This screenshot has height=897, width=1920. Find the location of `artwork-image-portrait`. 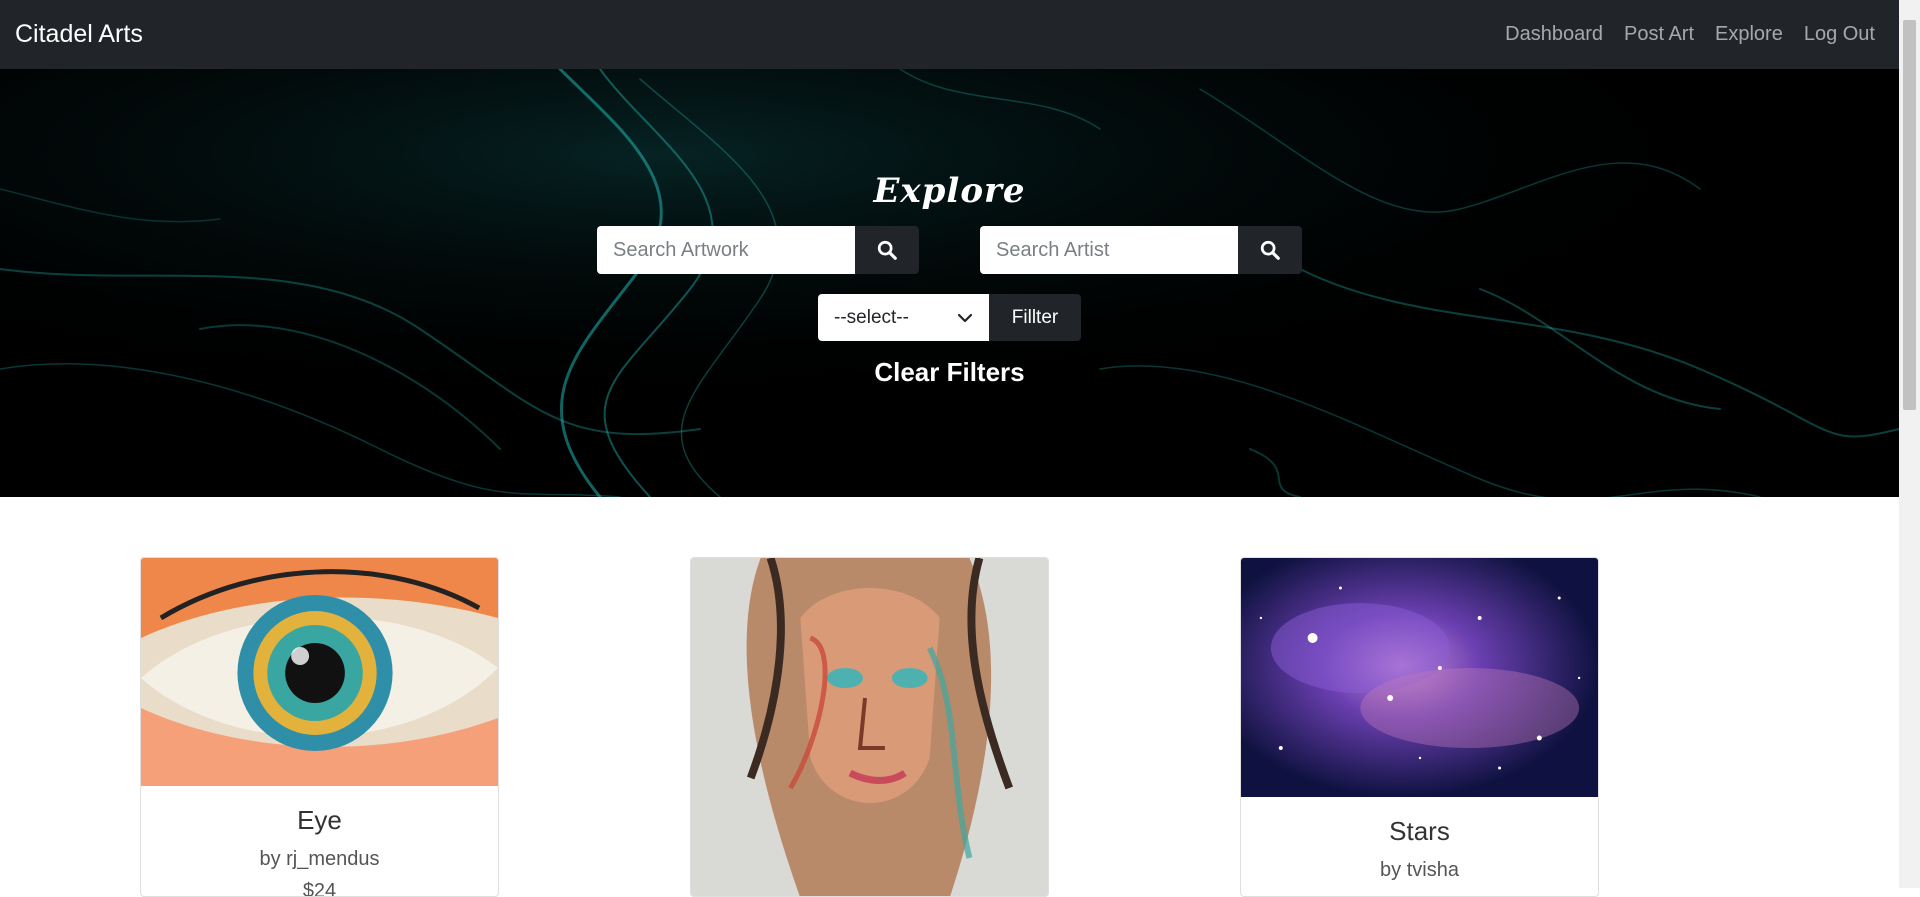

artwork-image-portrait is located at coordinates (869, 727).